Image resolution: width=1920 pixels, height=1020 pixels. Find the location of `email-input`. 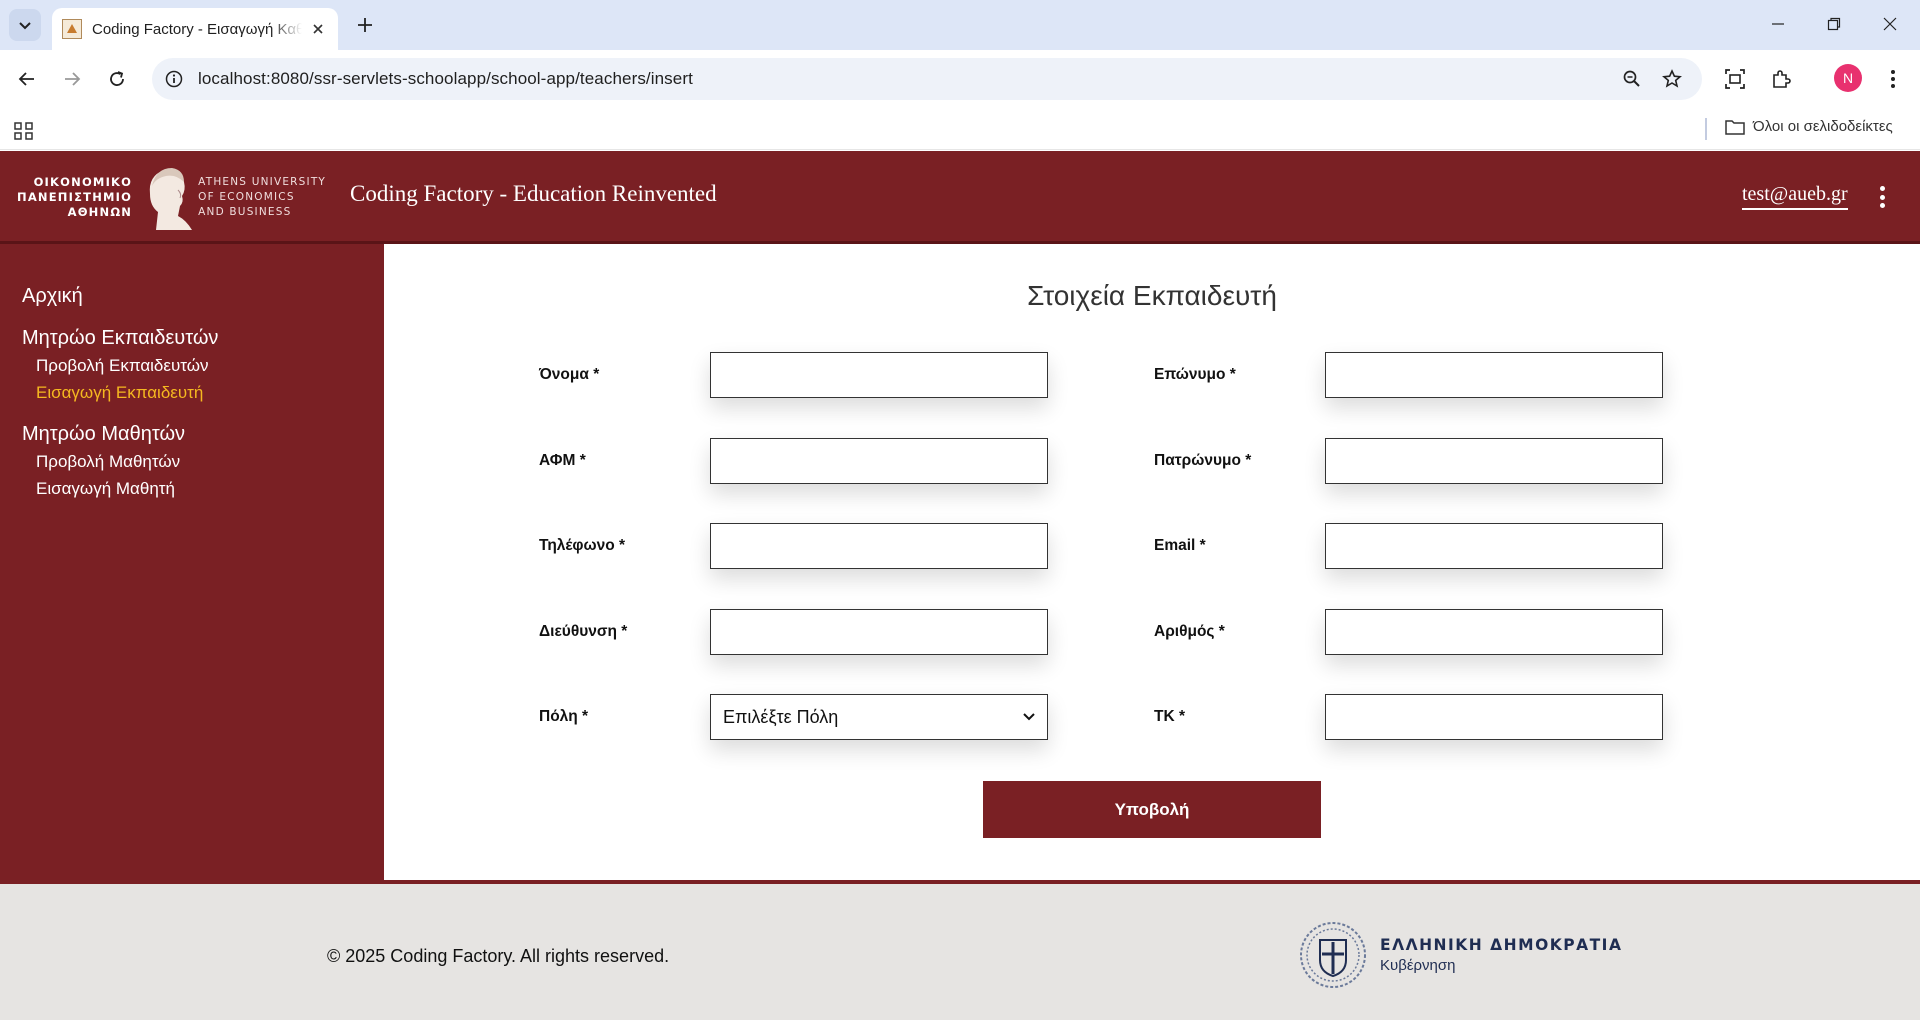

email-input is located at coordinates (1494, 546).